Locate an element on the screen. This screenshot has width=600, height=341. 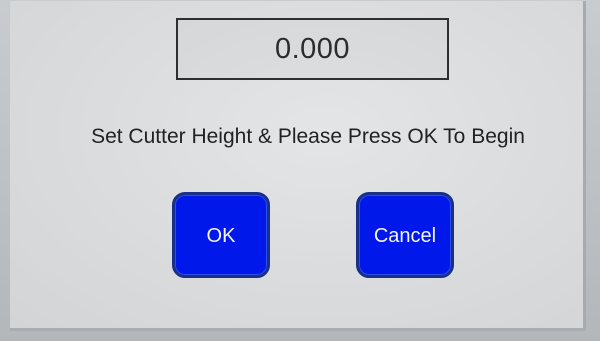
height-value-display: 0.000 is located at coordinates (312, 49).